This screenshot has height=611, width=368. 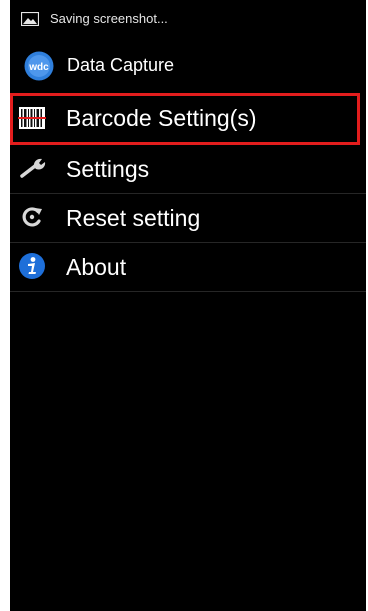 I want to click on menu-item-label: About, so click(x=96, y=267).